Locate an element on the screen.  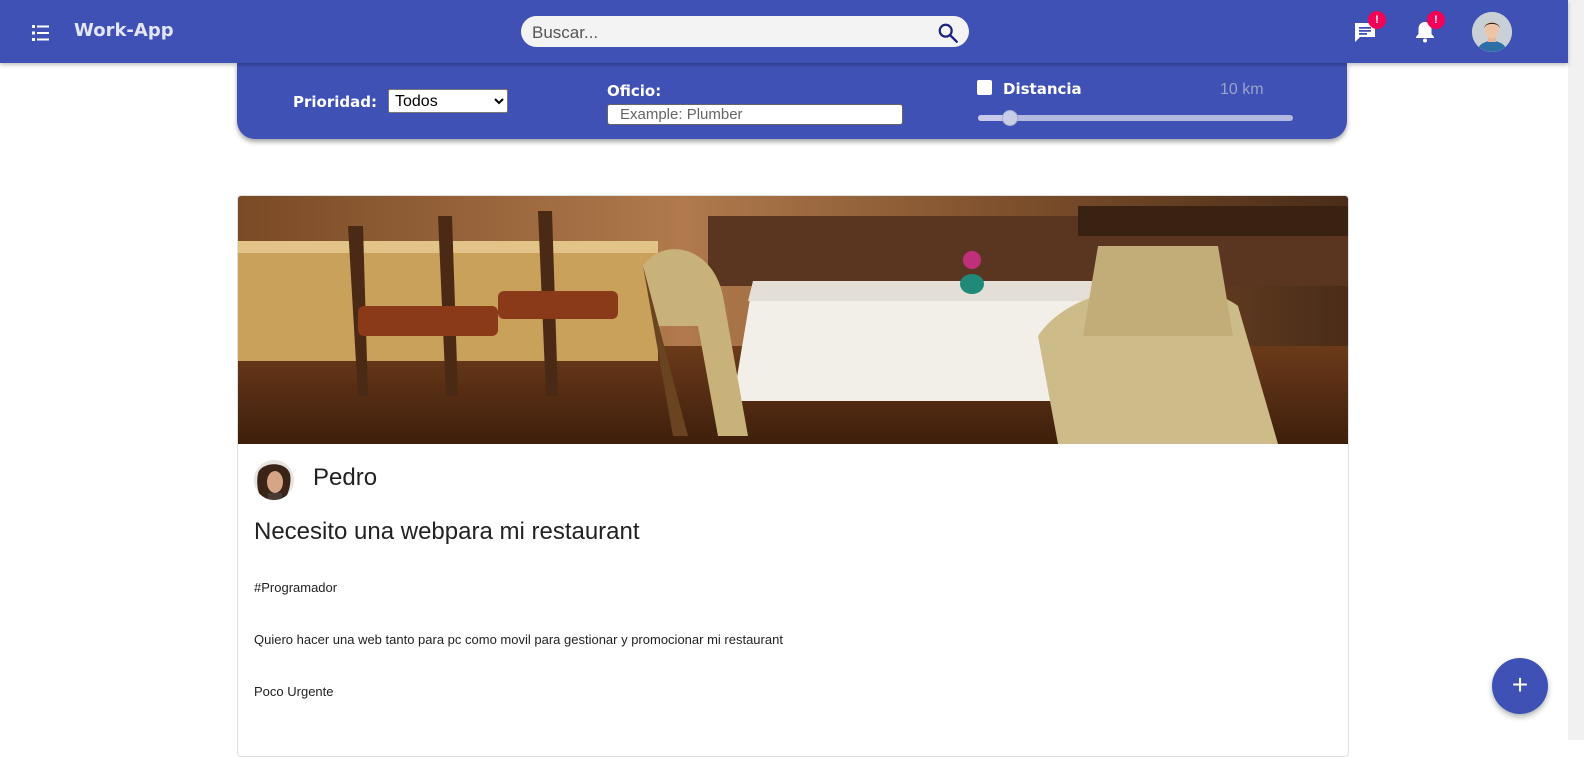
trade-input is located at coordinates (755, 114).